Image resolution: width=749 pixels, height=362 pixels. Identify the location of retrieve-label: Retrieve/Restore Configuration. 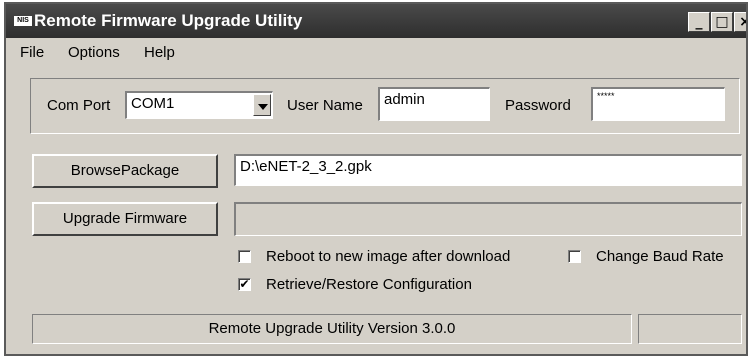
(369, 284).